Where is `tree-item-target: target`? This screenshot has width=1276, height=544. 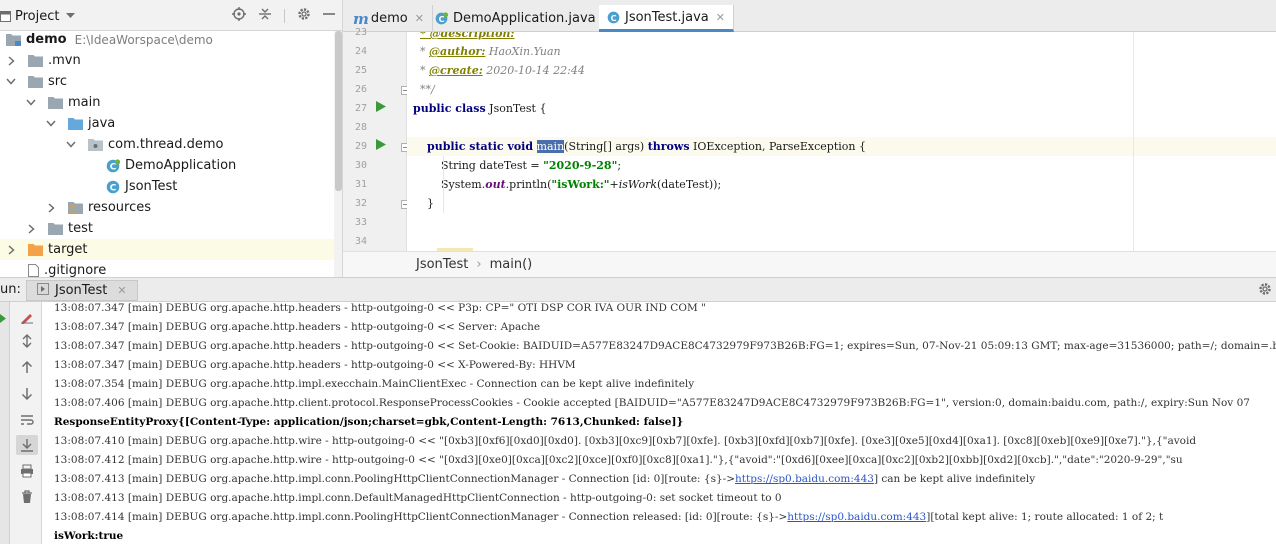
tree-item-target: target is located at coordinates (167, 249).